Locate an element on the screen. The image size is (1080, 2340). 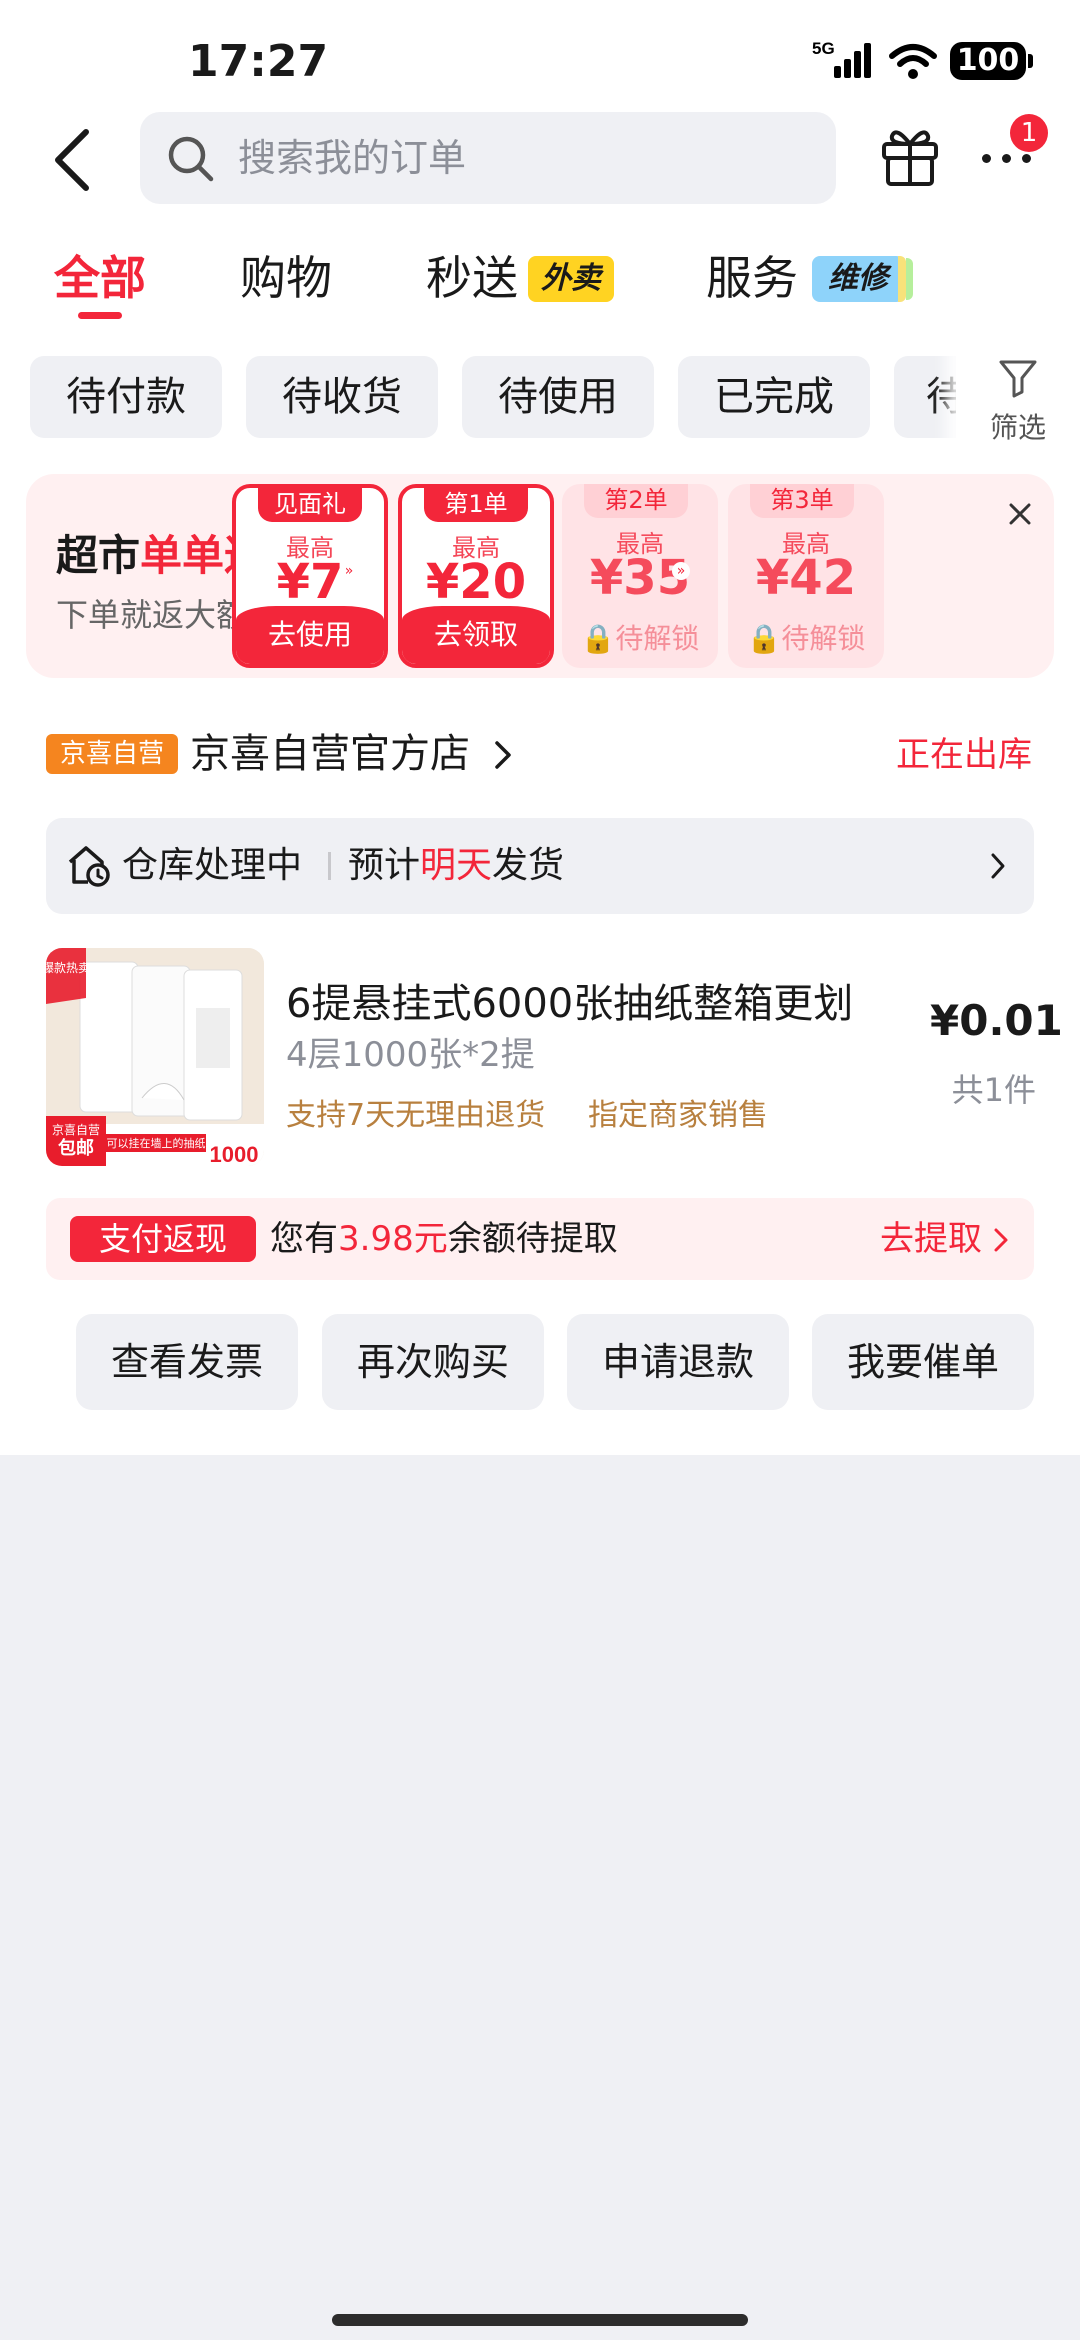
cashback-text: 您有3.98元余额待提取 is located at coordinates (444, 1239).